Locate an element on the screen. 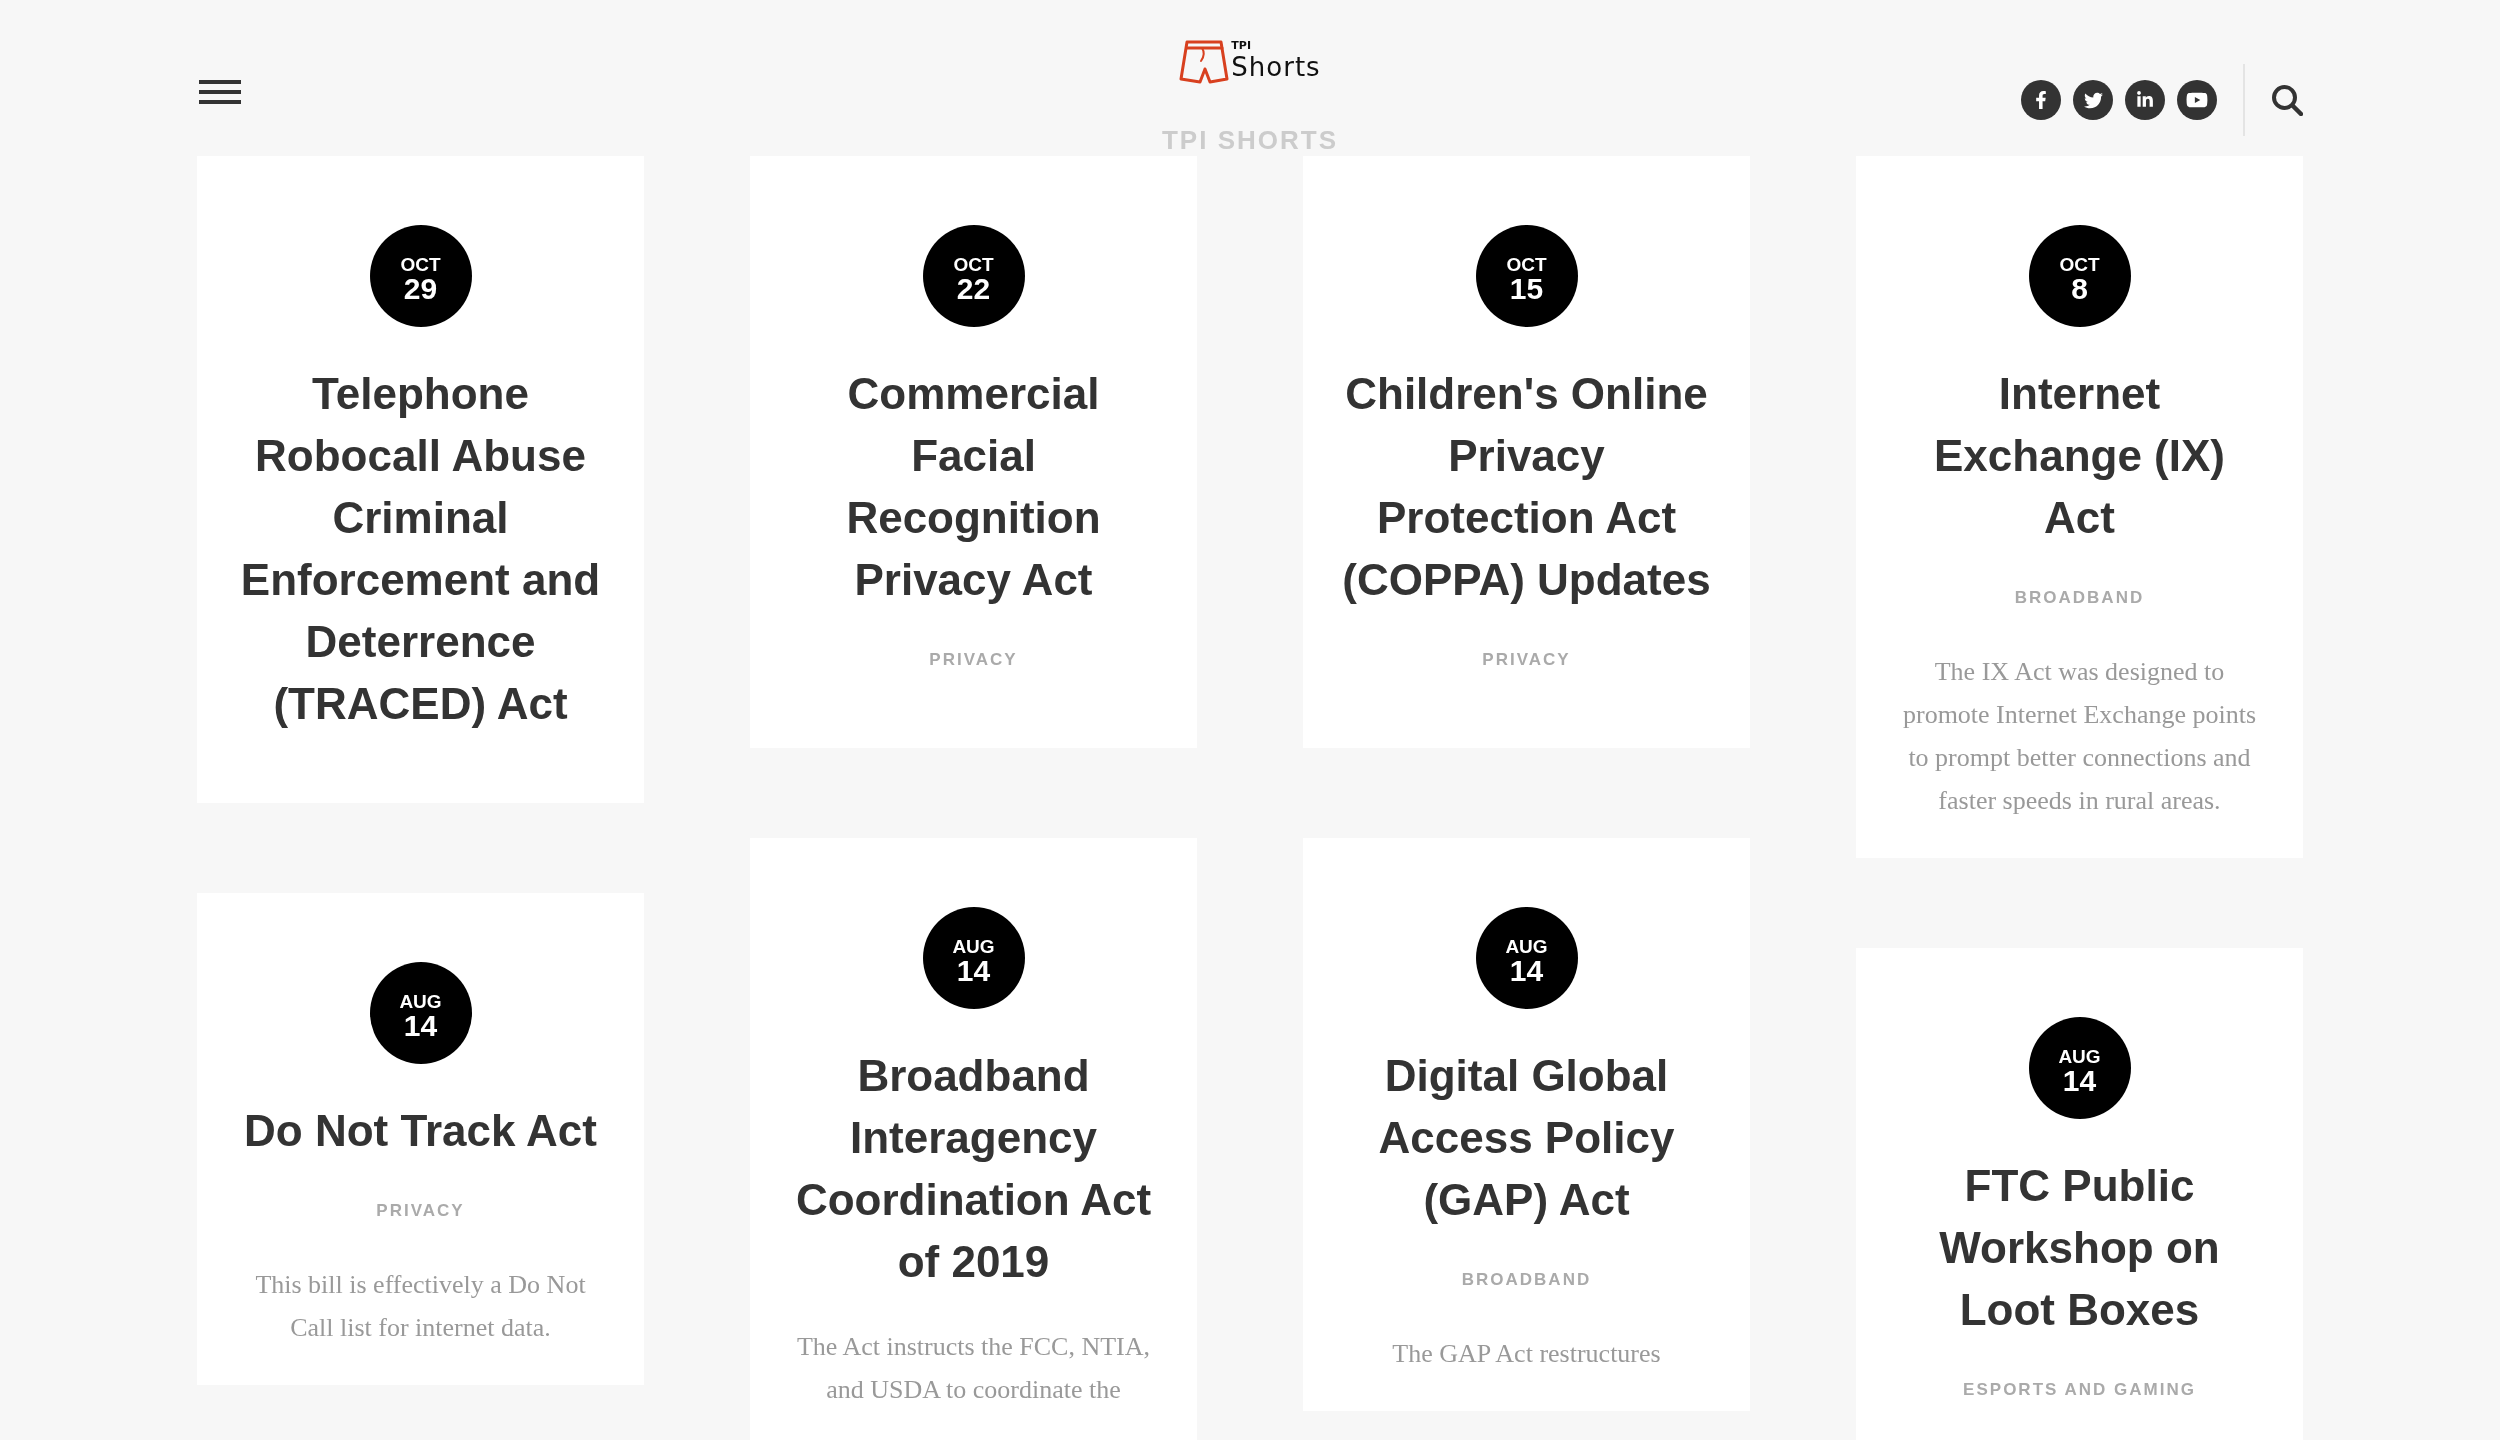 The image size is (2500, 1440). date-day: 15 is located at coordinates (1526, 289).